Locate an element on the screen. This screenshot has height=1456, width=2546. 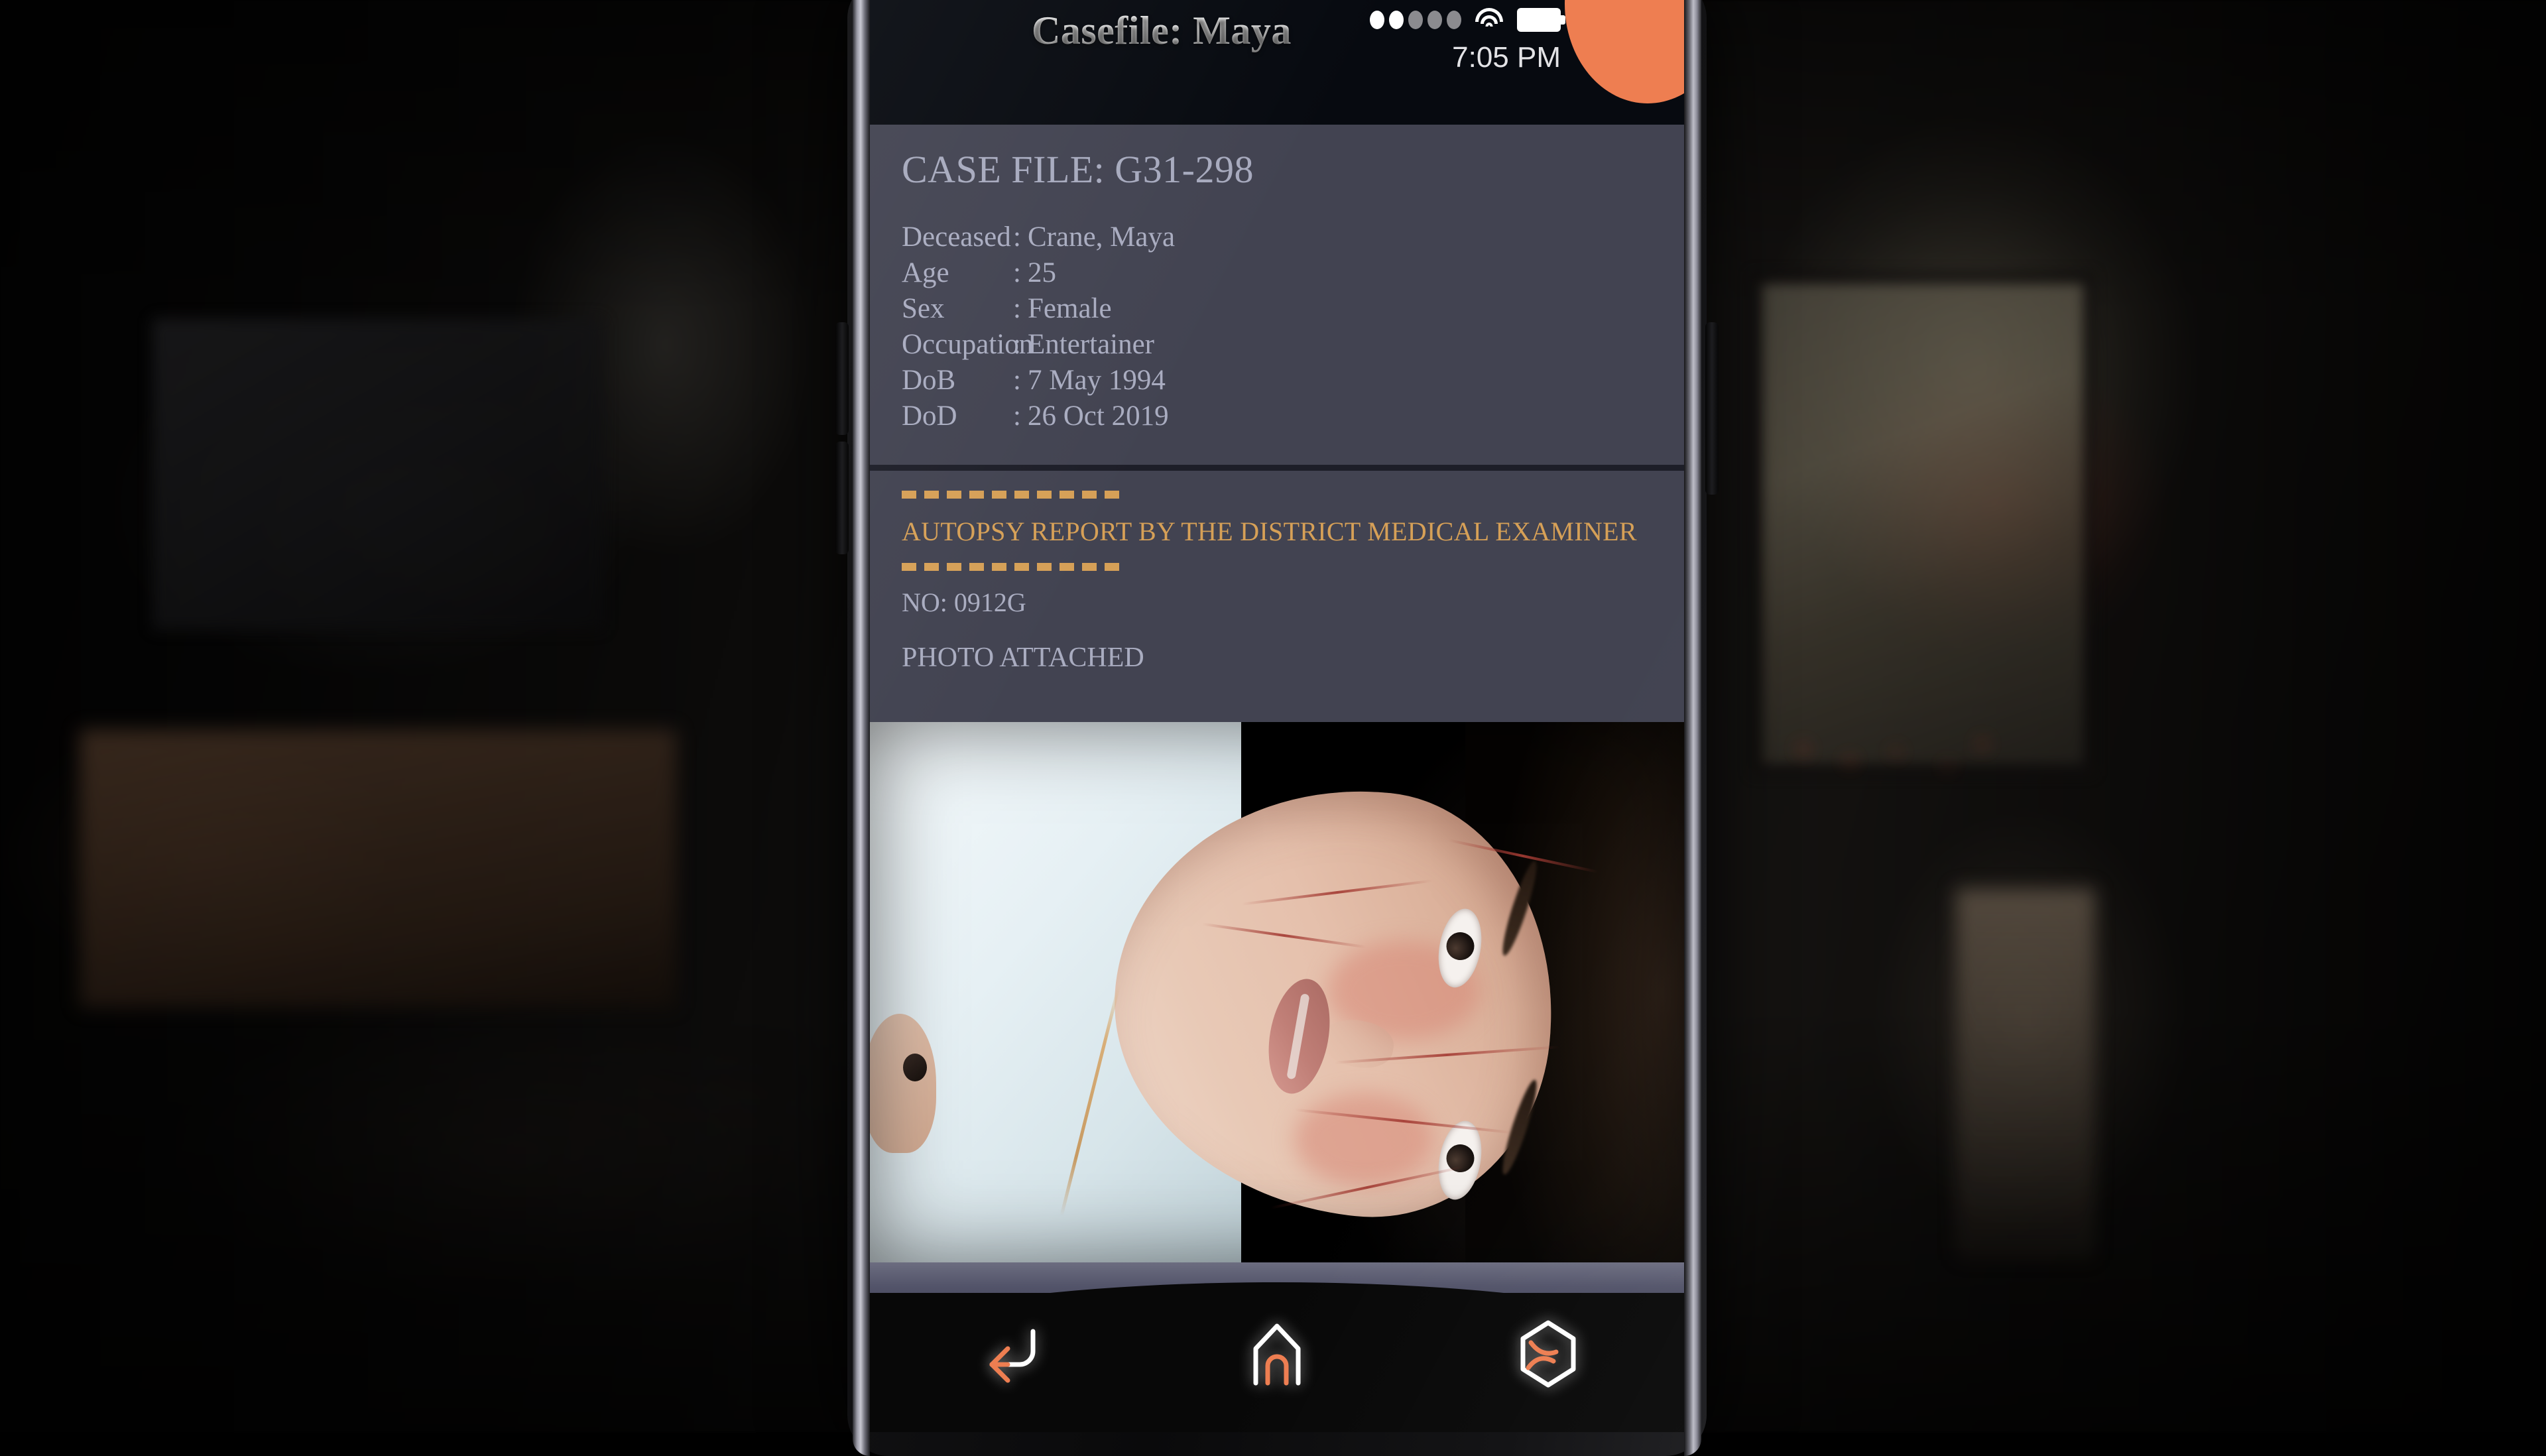
table-row: DoB : 7 May 1994 is located at coordinates (1277, 380).